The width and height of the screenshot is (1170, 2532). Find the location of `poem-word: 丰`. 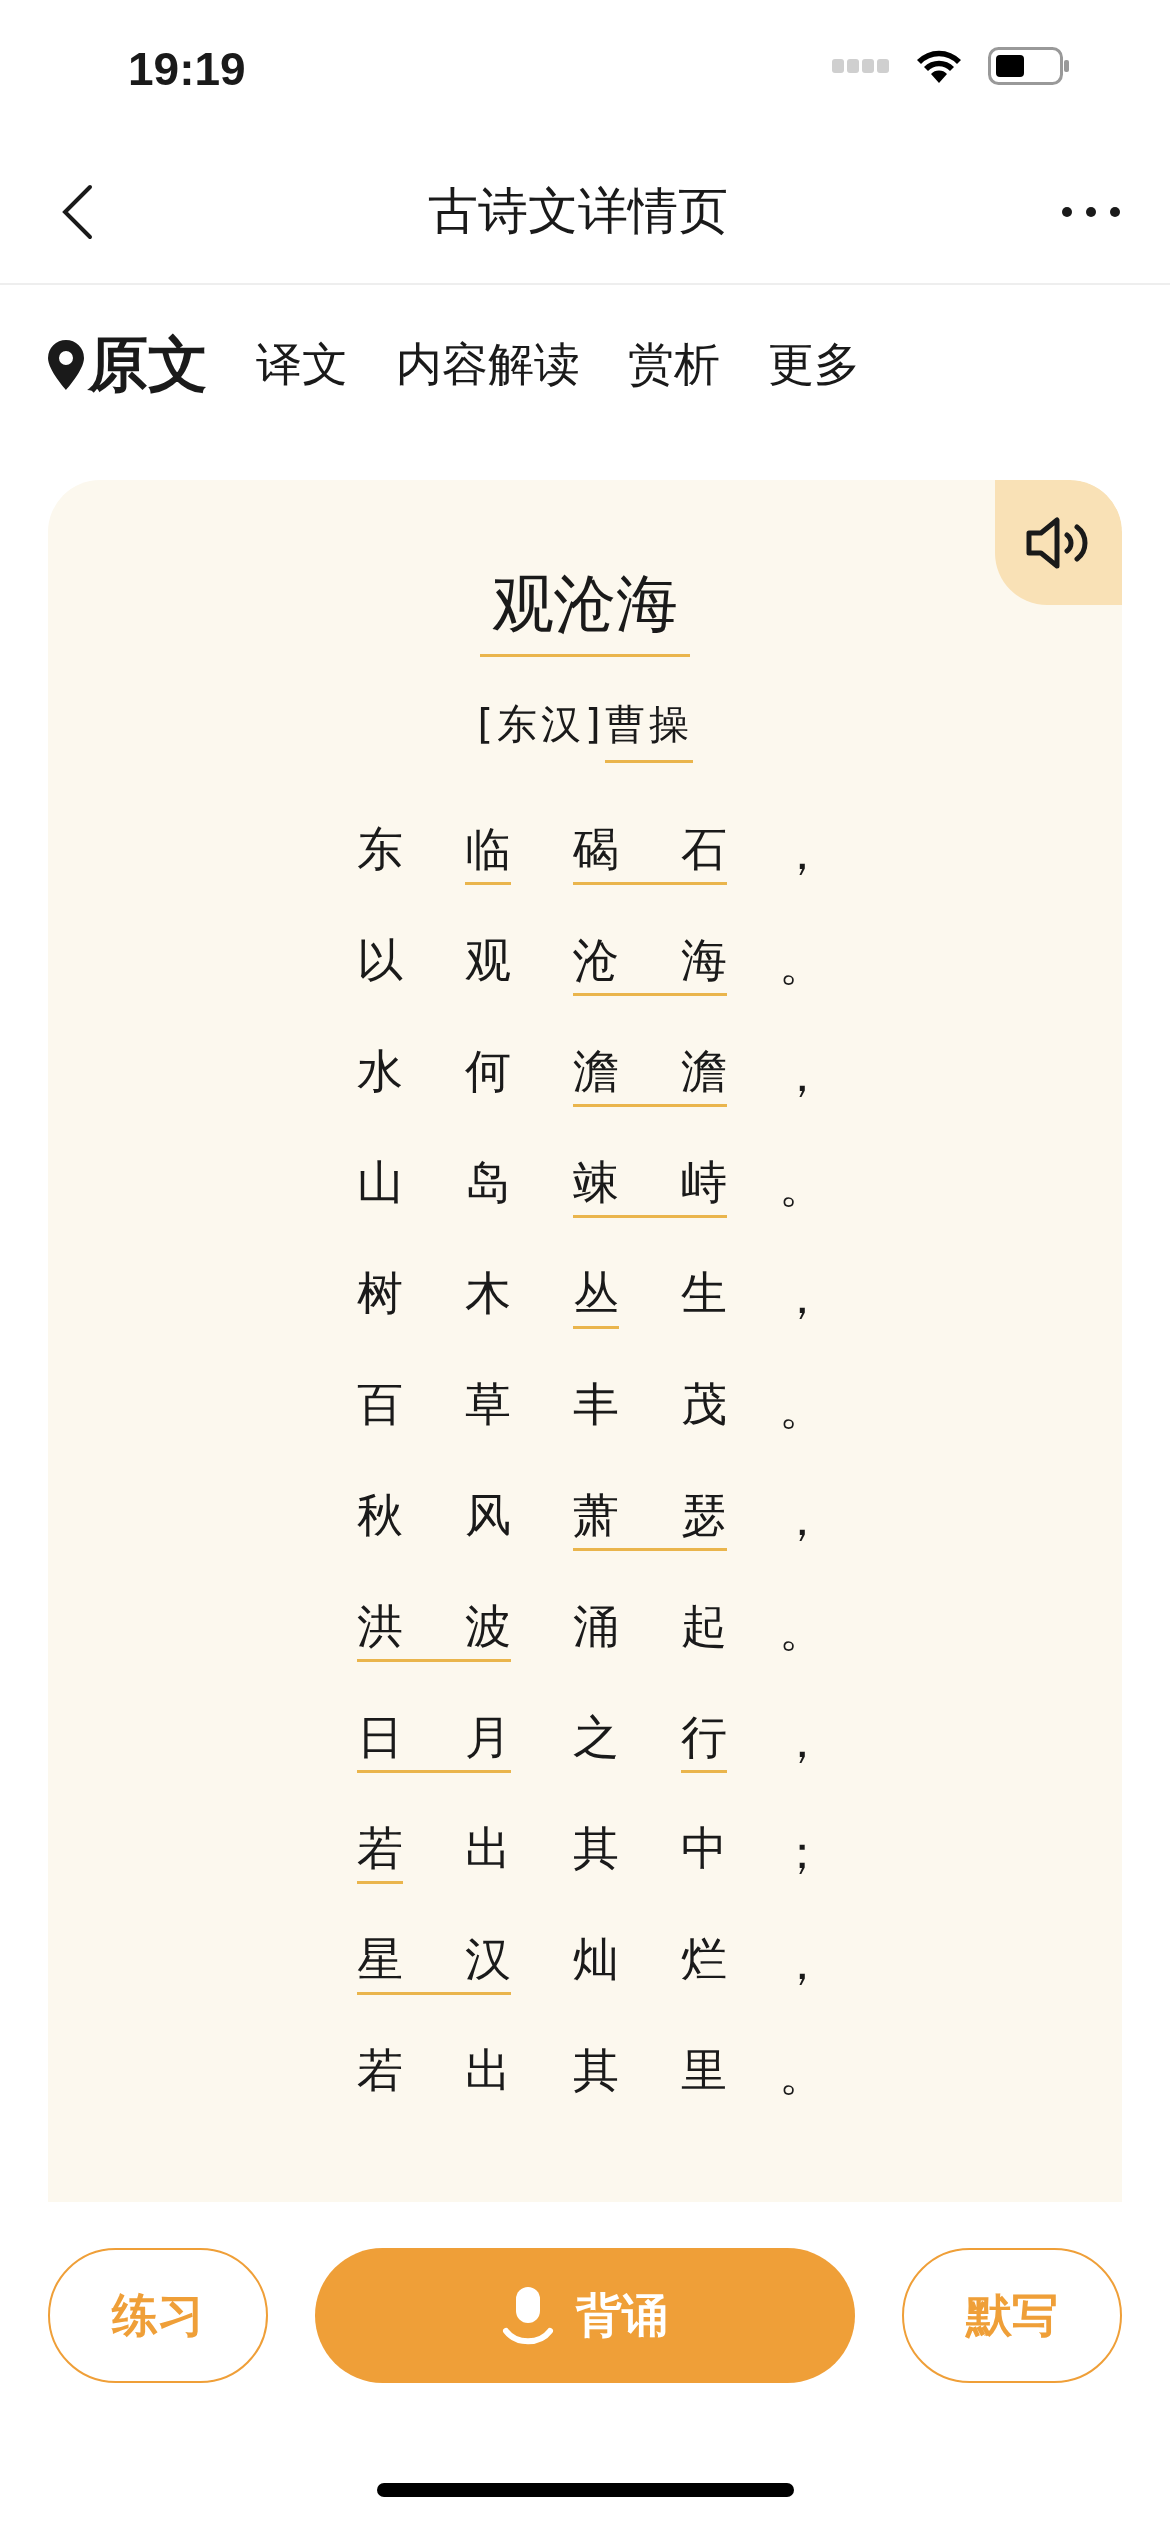

poem-word: 丰 is located at coordinates (596, 1404).